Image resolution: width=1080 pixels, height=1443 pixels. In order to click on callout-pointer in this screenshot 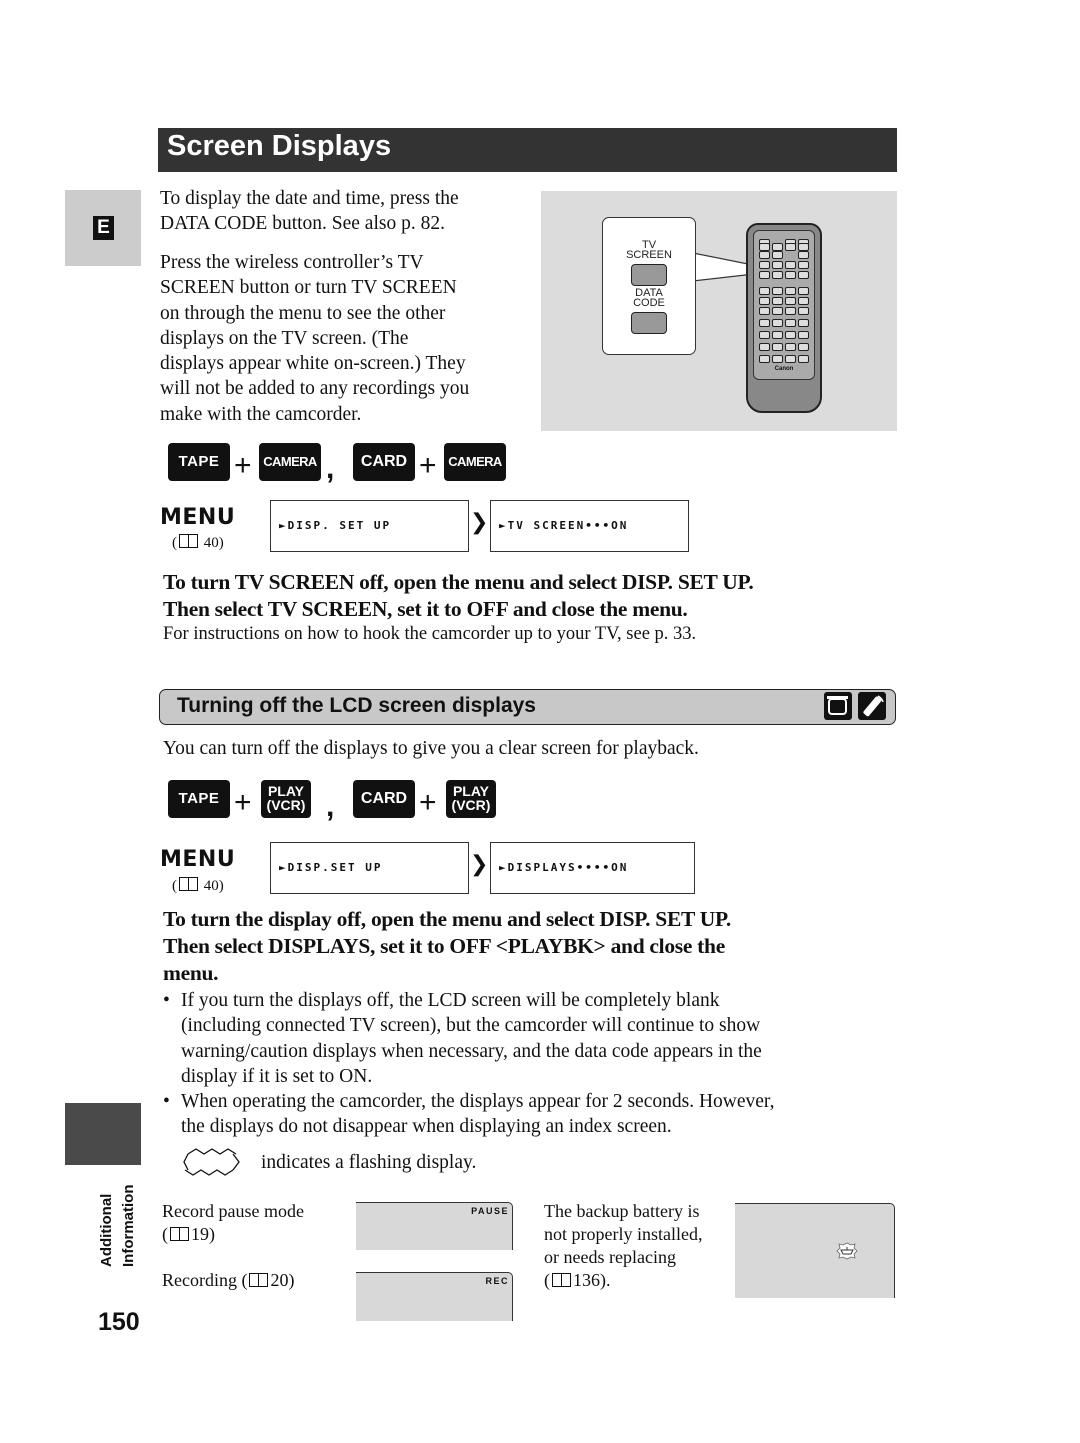, I will do `click(728, 267)`.